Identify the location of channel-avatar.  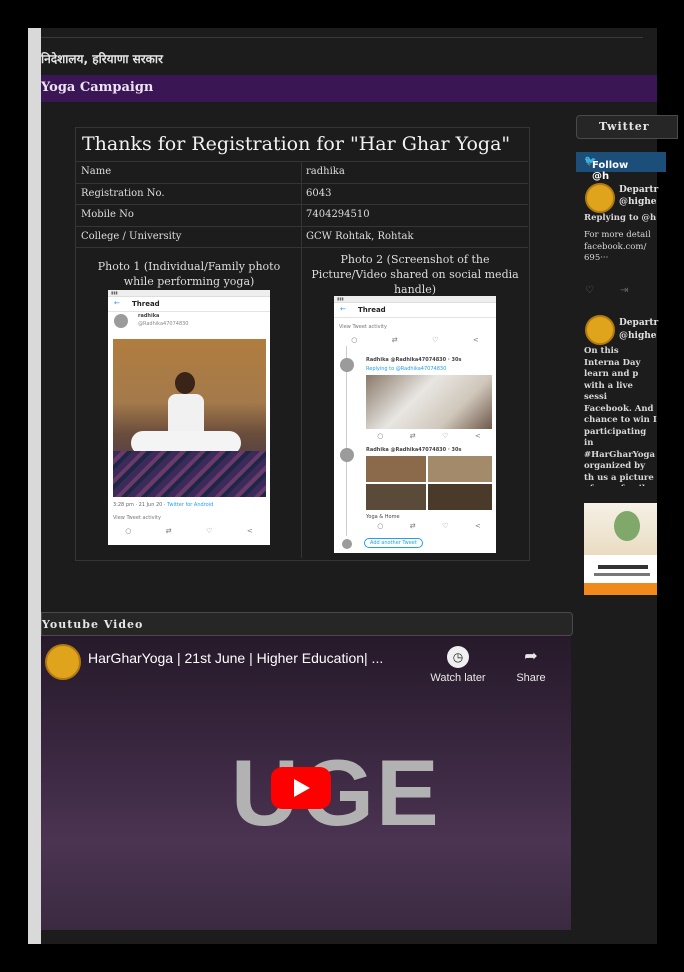
(63, 662).